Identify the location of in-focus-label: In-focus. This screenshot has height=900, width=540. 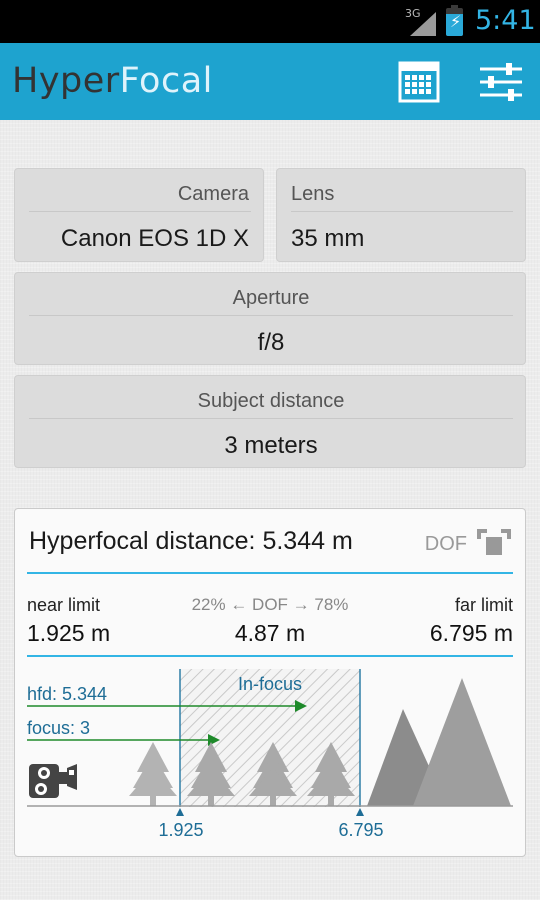
(270, 684).